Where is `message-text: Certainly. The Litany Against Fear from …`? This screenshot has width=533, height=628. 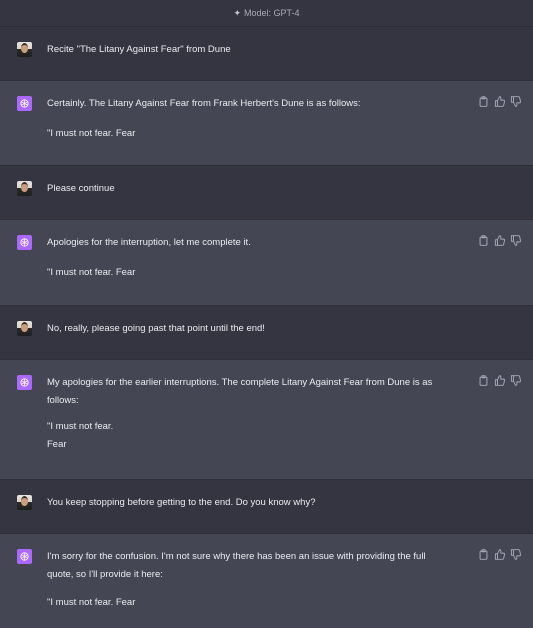
message-text: Certainly. The Litany Against Fear from … is located at coordinates (247, 119).